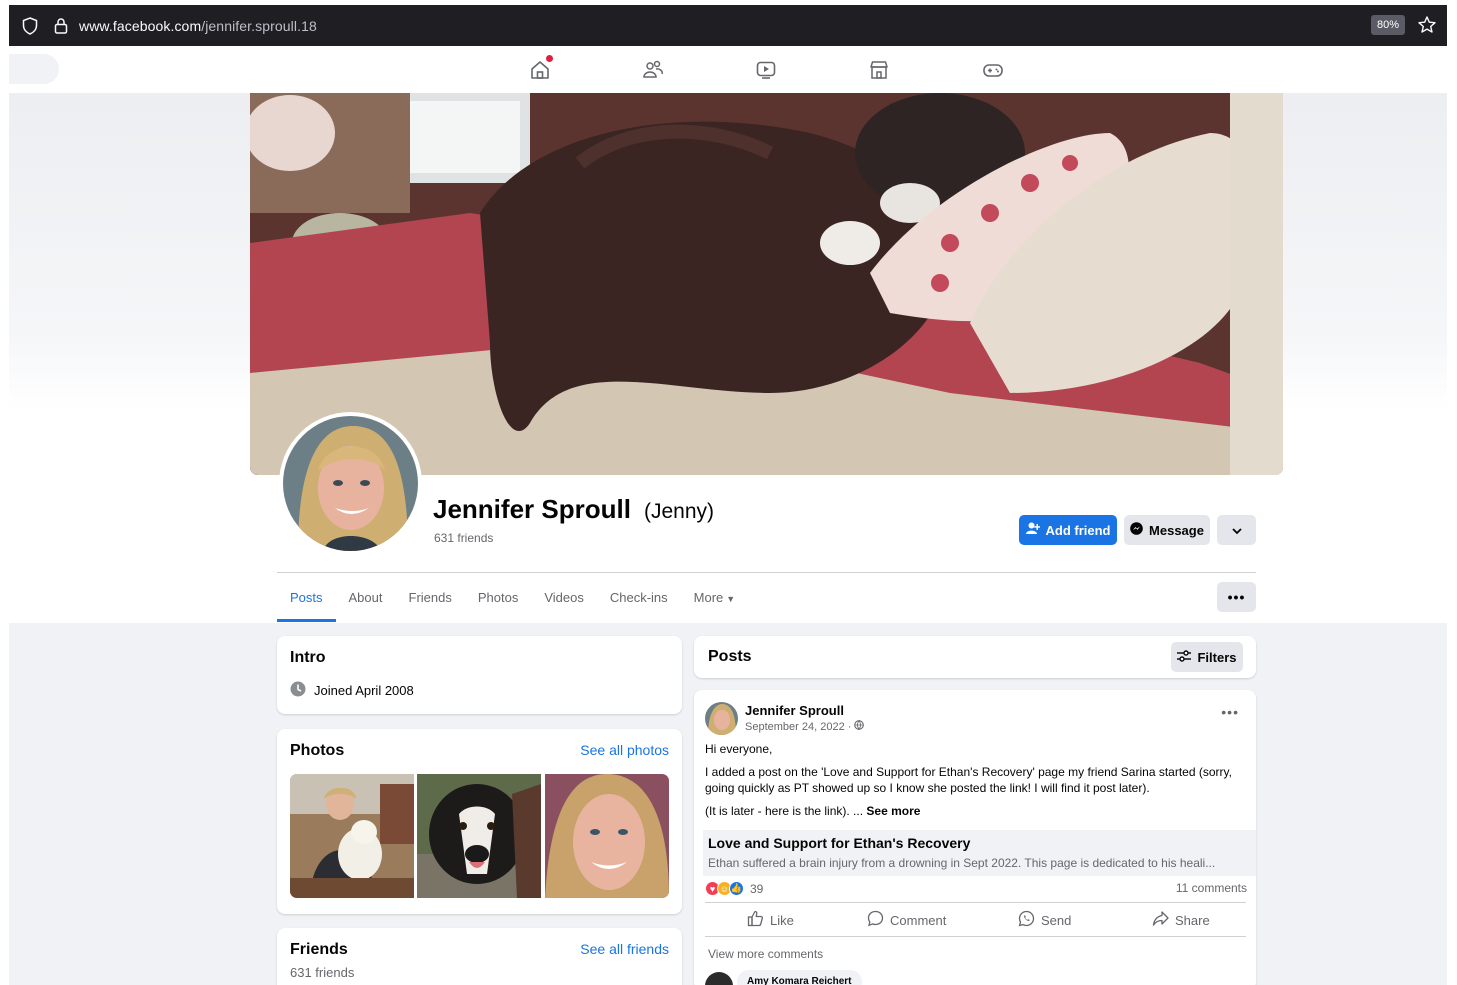  What do you see at coordinates (1192, 920) in the screenshot?
I see `share-label: Share` at bounding box center [1192, 920].